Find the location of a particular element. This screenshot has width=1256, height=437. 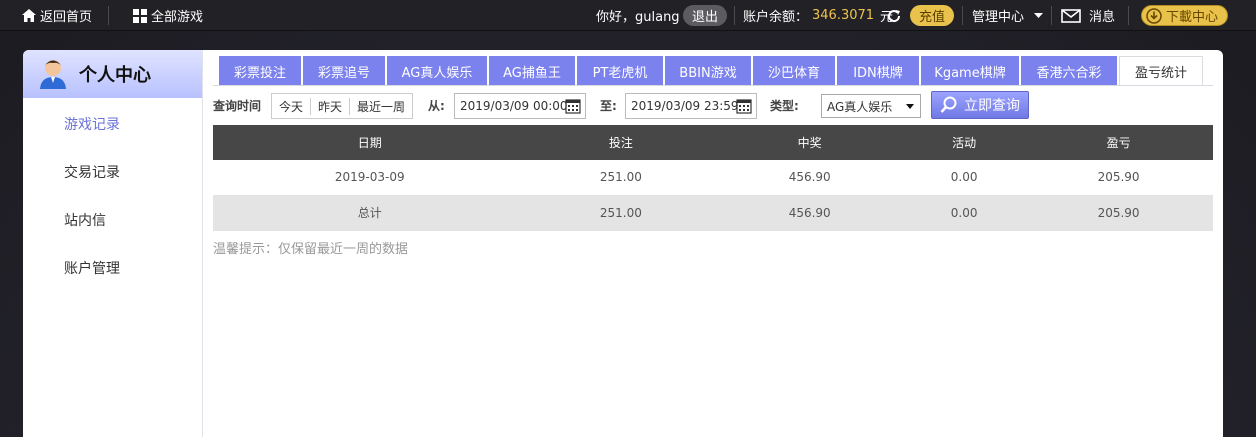

to-label: 至: is located at coordinates (608, 105).